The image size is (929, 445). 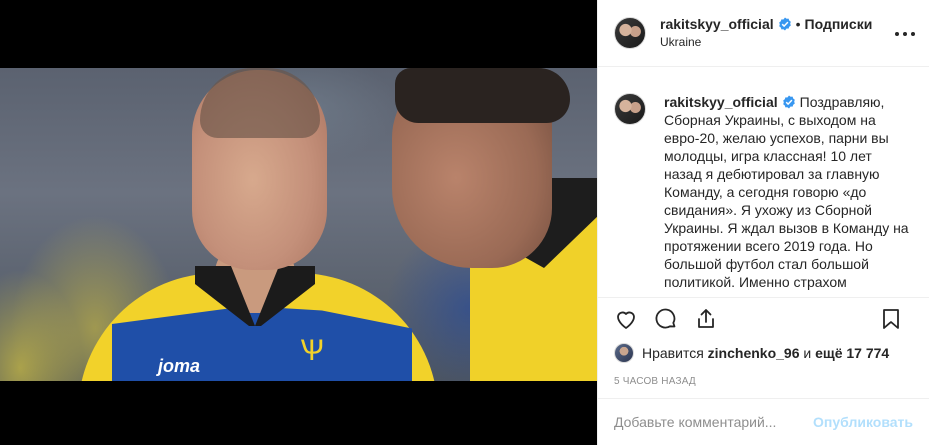 What do you see at coordinates (626, 319) in the screenshot?
I see `heart-icon` at bounding box center [626, 319].